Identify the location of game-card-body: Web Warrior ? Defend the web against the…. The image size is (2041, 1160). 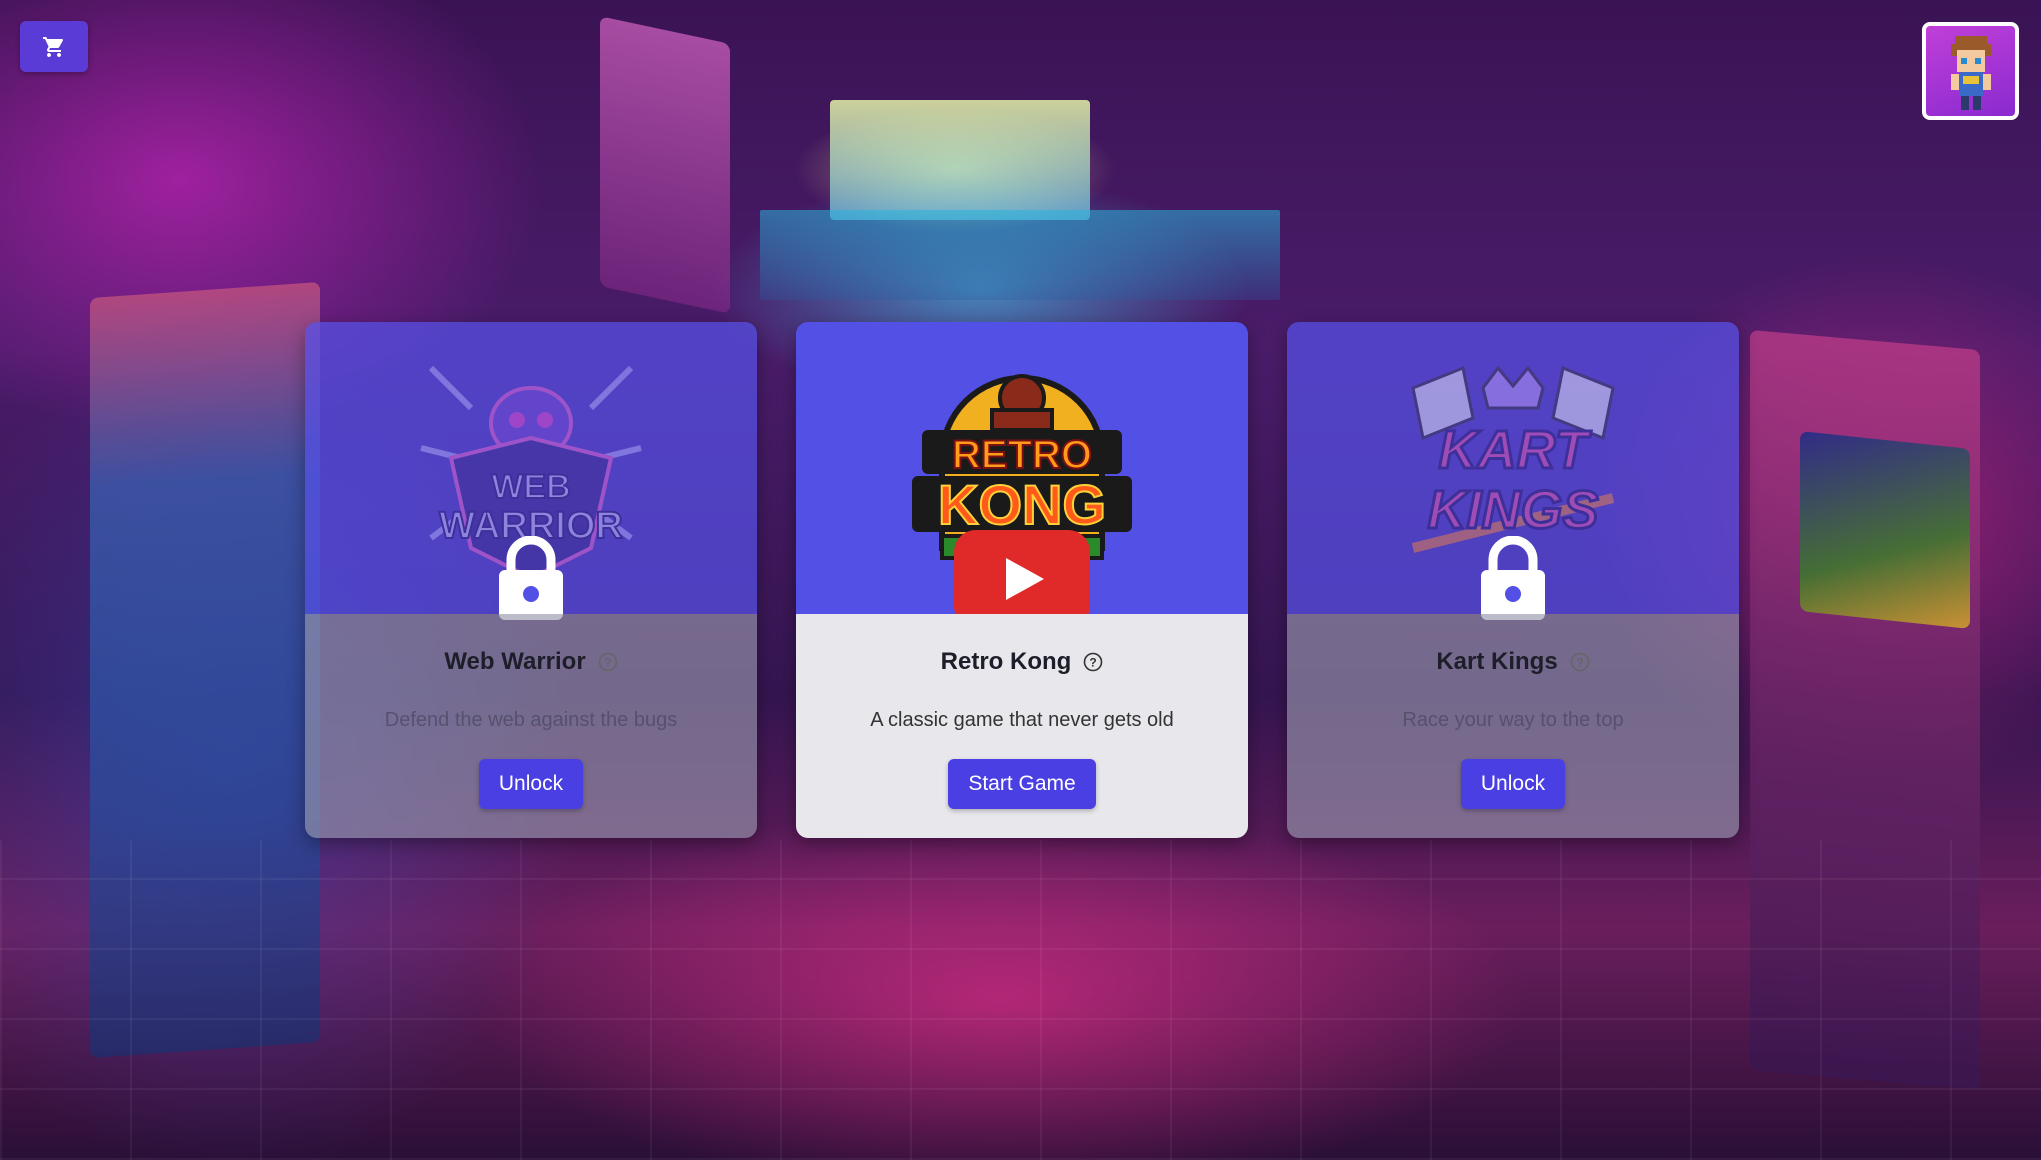
(531, 726).